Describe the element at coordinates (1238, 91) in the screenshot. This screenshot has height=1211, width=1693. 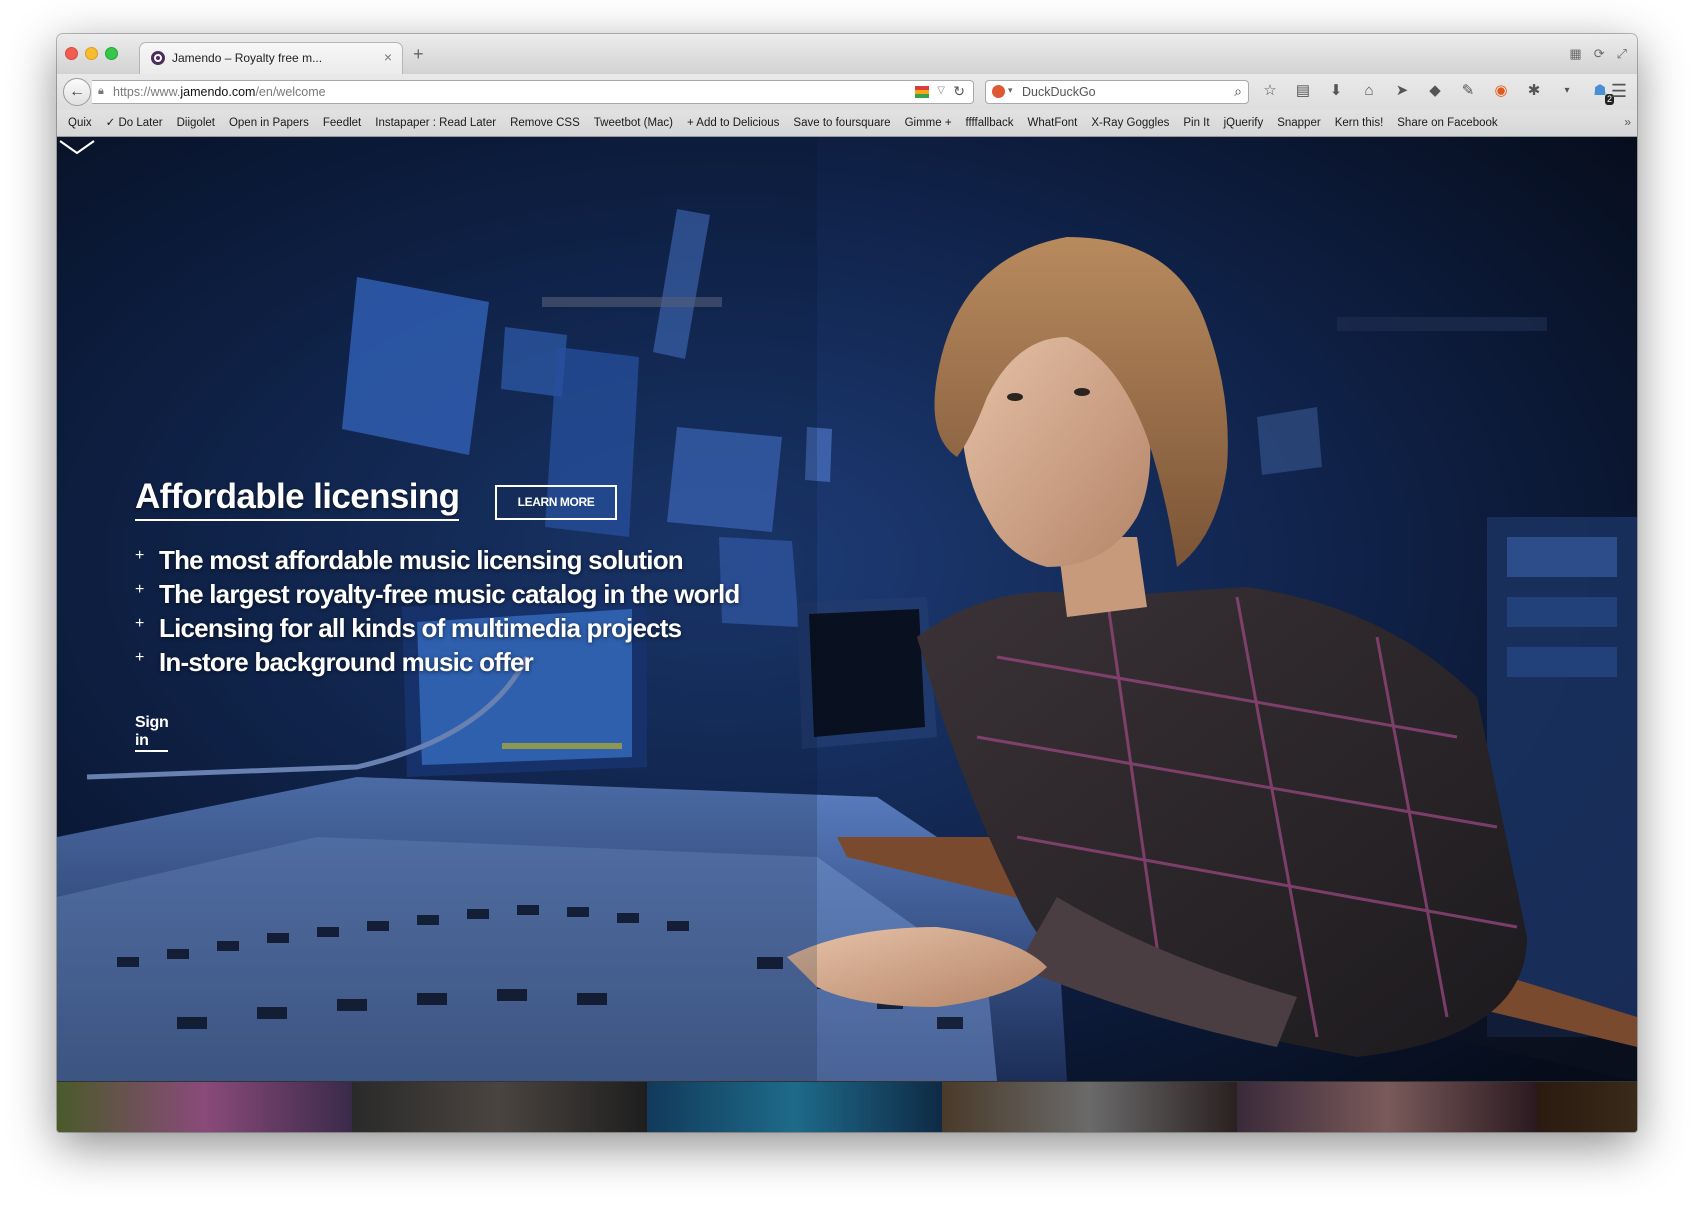
I see `search-icon: ⌕` at that location.